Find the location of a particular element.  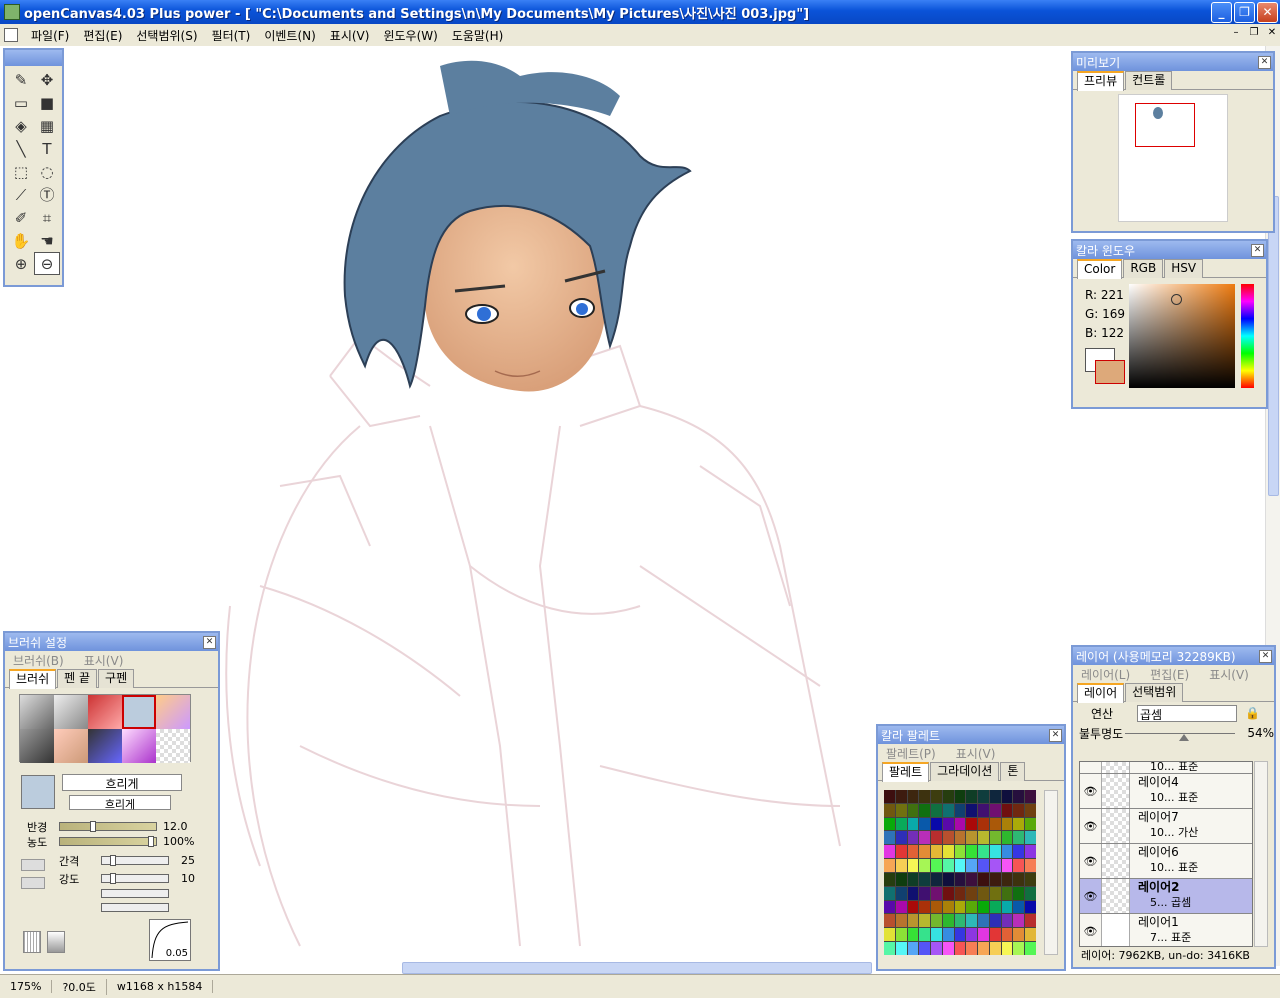

rotate-hand-tool-icon: ☚ is located at coordinates (47, 240).